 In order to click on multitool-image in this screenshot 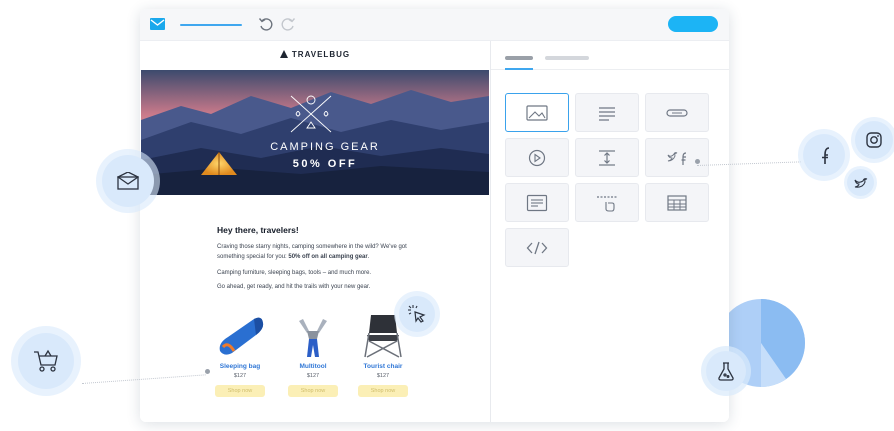, I will do `click(313, 338)`.